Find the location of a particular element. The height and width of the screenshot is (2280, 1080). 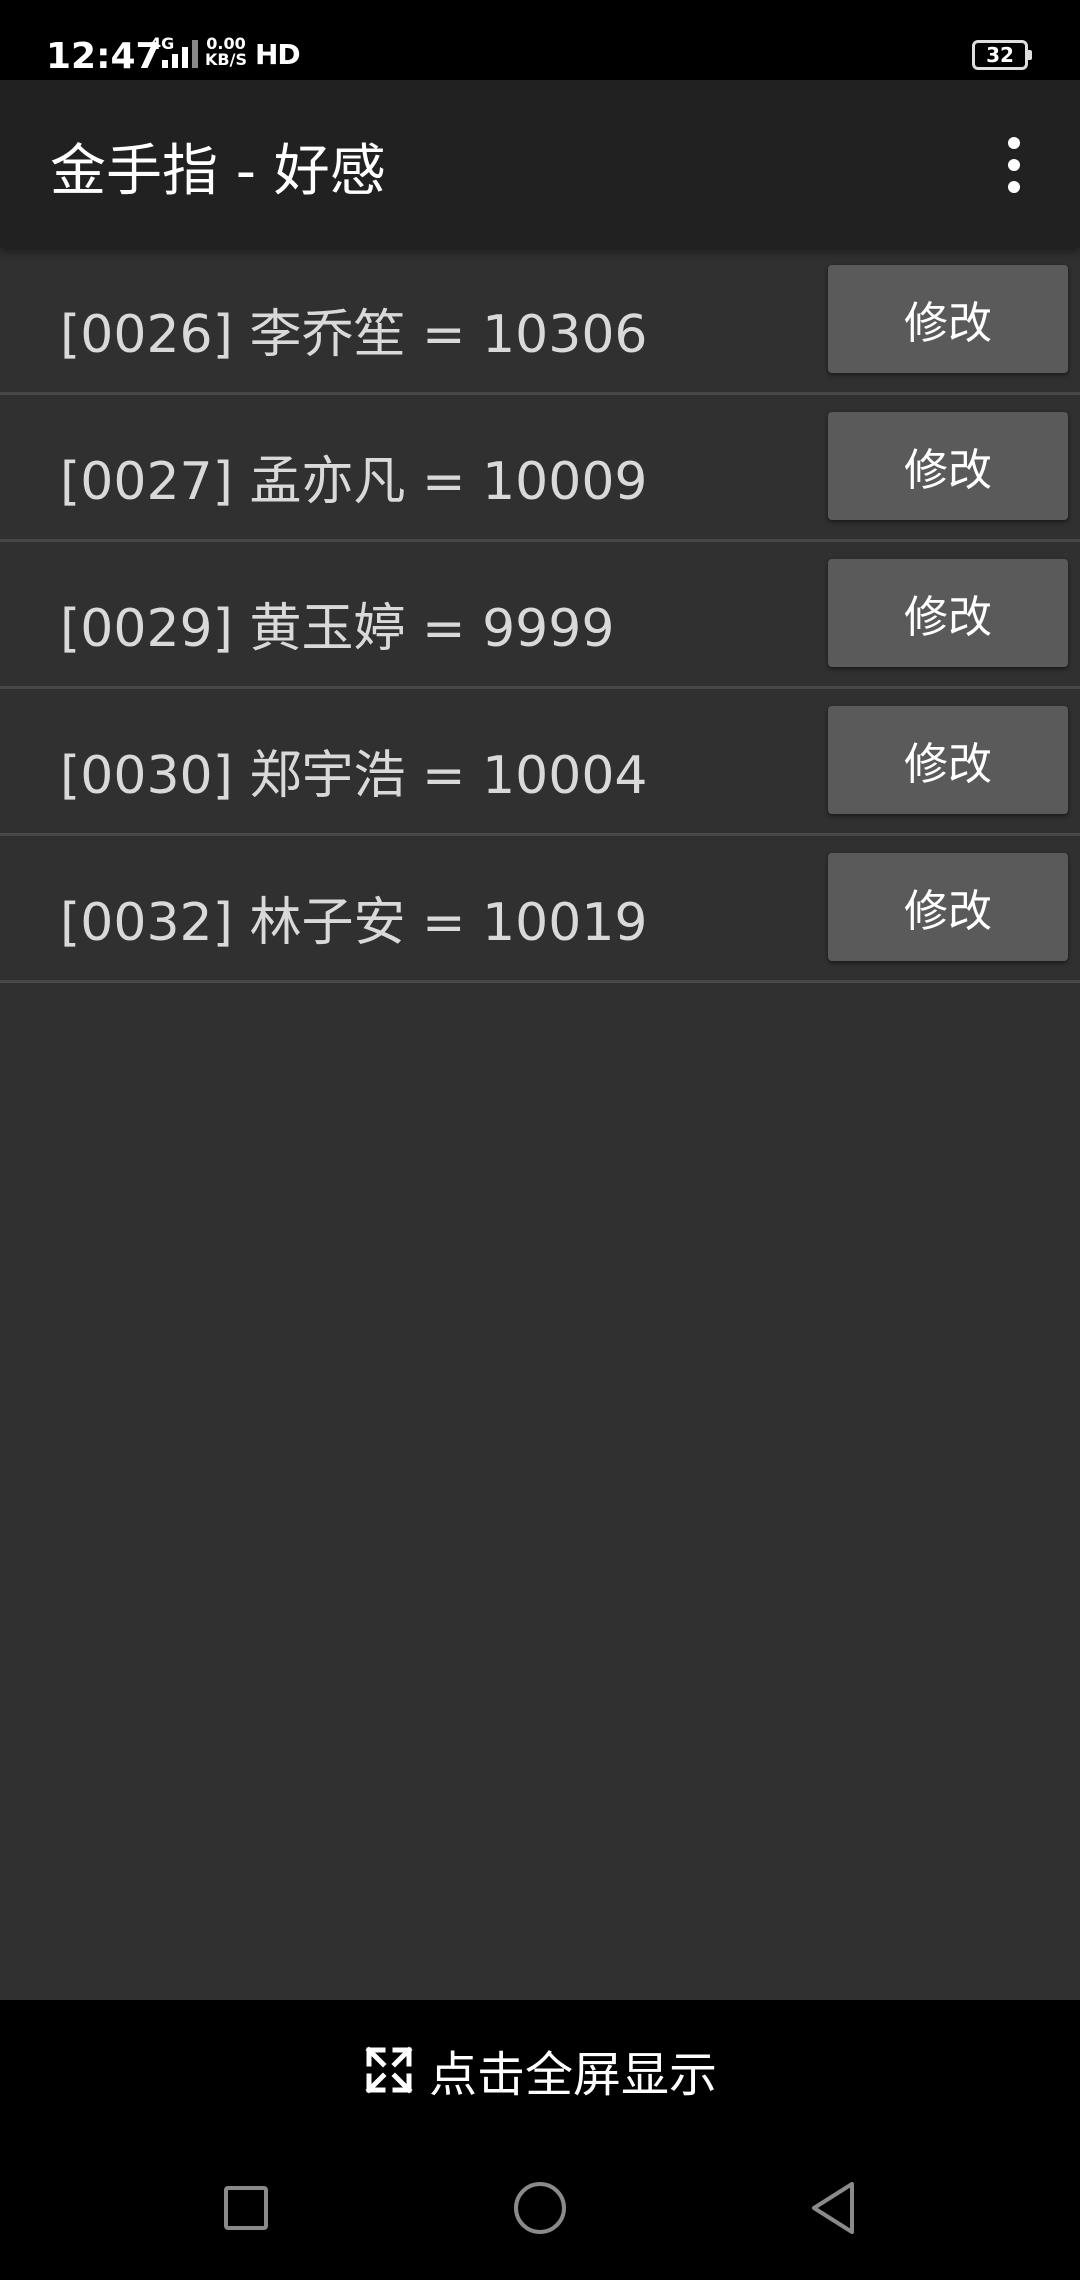

fullscreen-label: 点击全屏显示 is located at coordinates (572, 2075).